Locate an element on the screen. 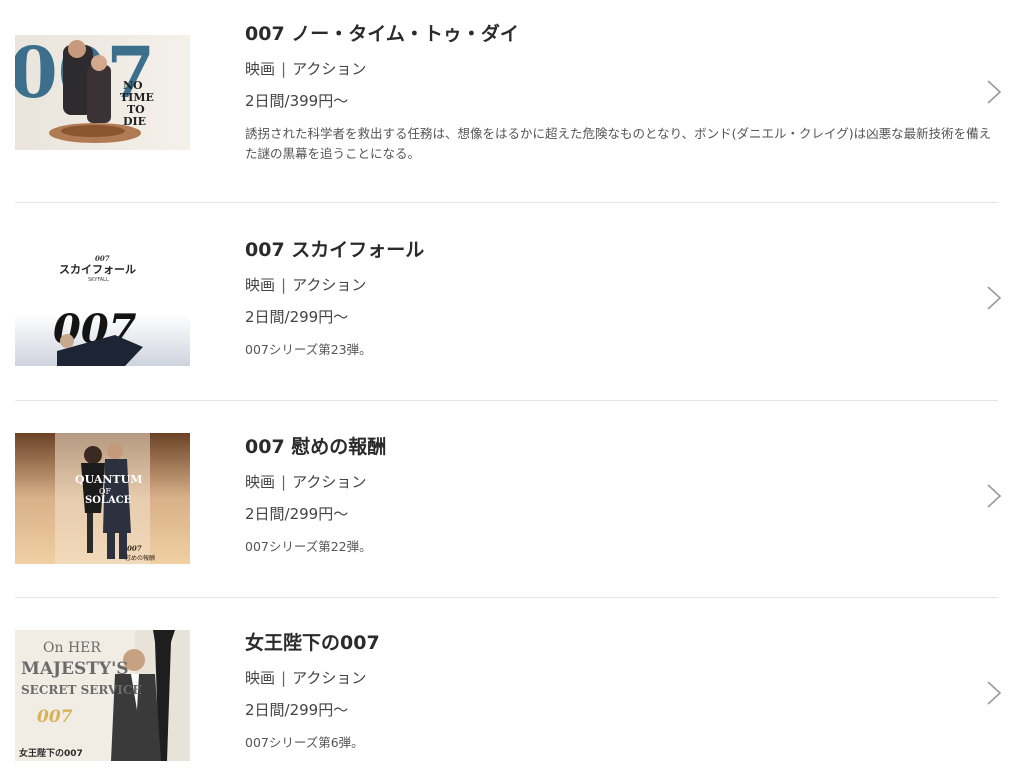  svg-text: SKYFALL is located at coordinates (98, 280).